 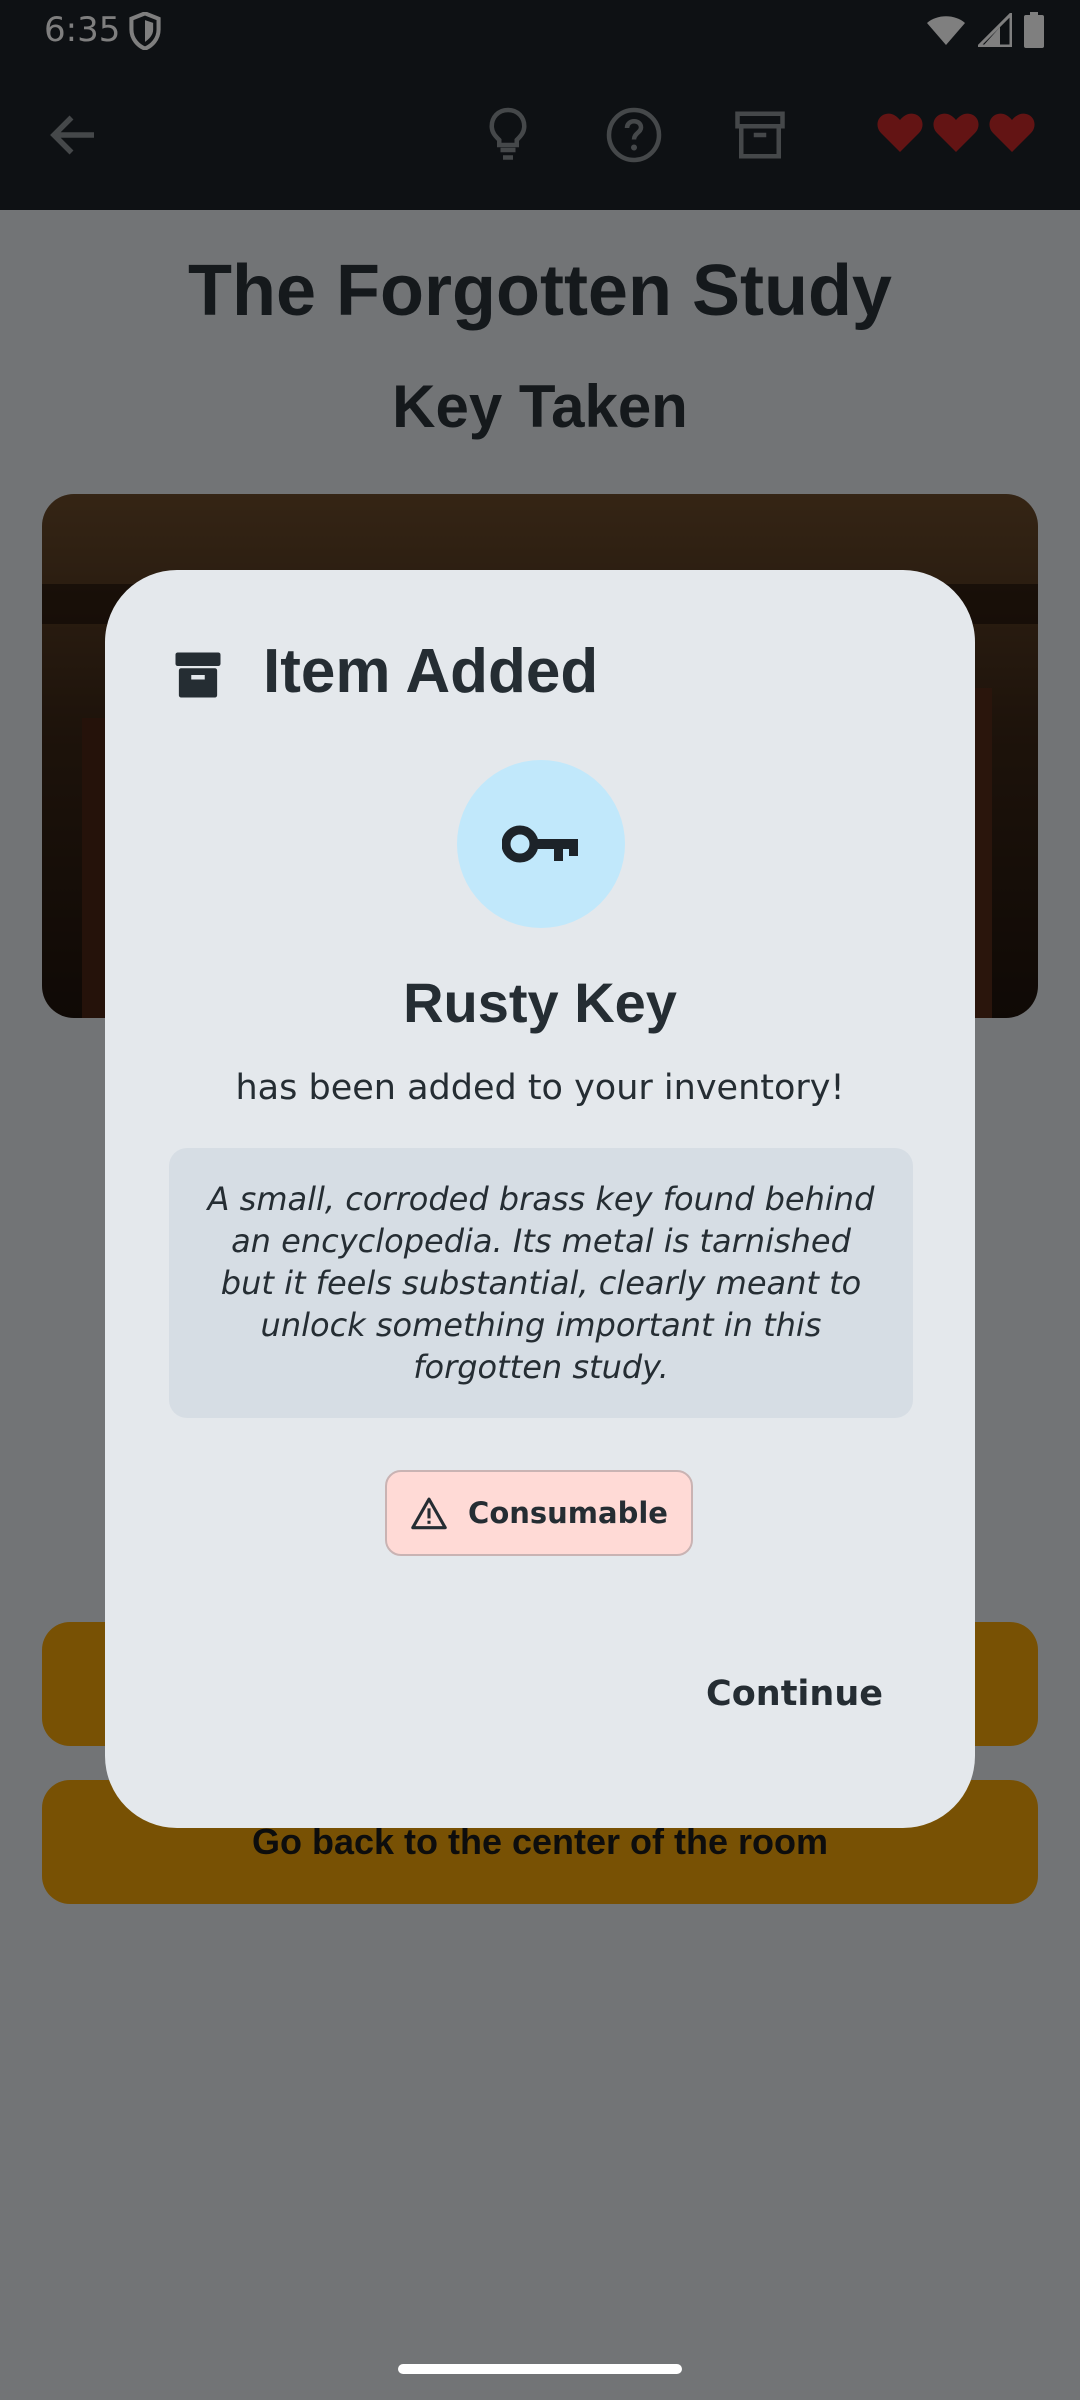 What do you see at coordinates (540, 1002) in the screenshot?
I see `item-name: Rusty Key` at bounding box center [540, 1002].